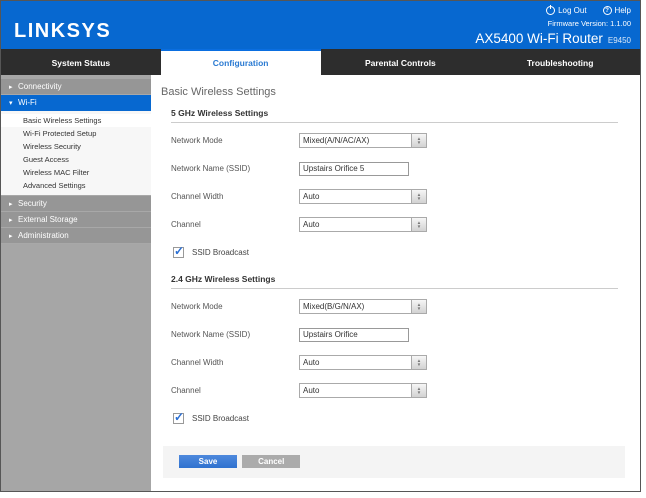  Describe the element at coordinates (354, 168) in the screenshot. I see `ssid-5ghz-input` at that location.